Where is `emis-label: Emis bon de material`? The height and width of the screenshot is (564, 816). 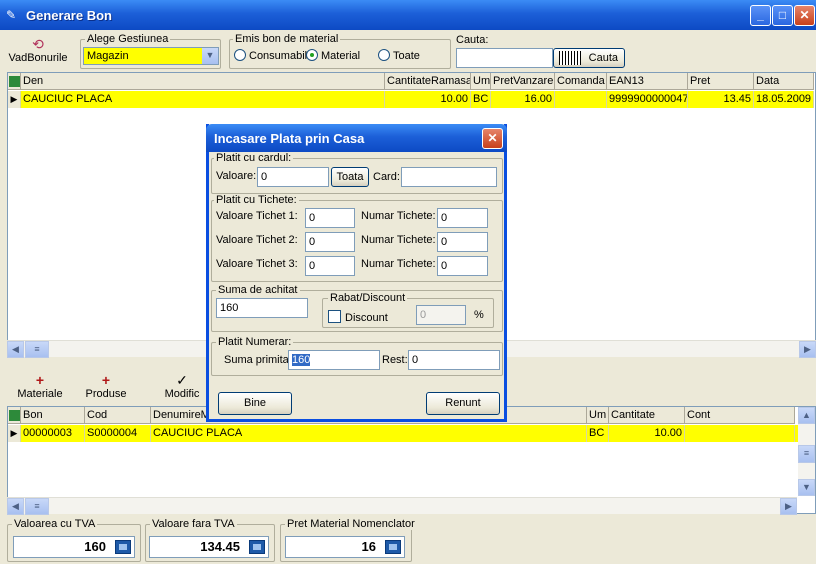
emis-label: Emis bon de material is located at coordinates (287, 39).